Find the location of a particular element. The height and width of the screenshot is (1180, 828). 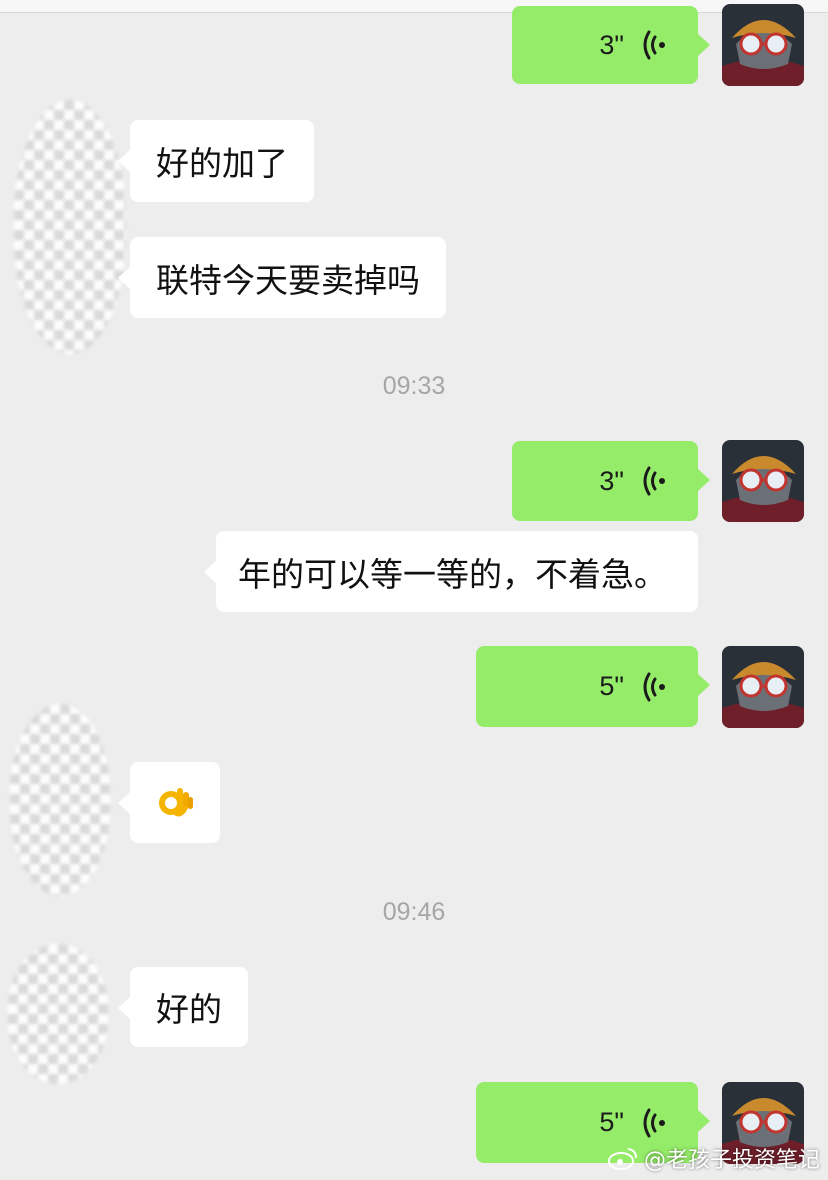

voice-message: 5" is located at coordinates (593, 686).